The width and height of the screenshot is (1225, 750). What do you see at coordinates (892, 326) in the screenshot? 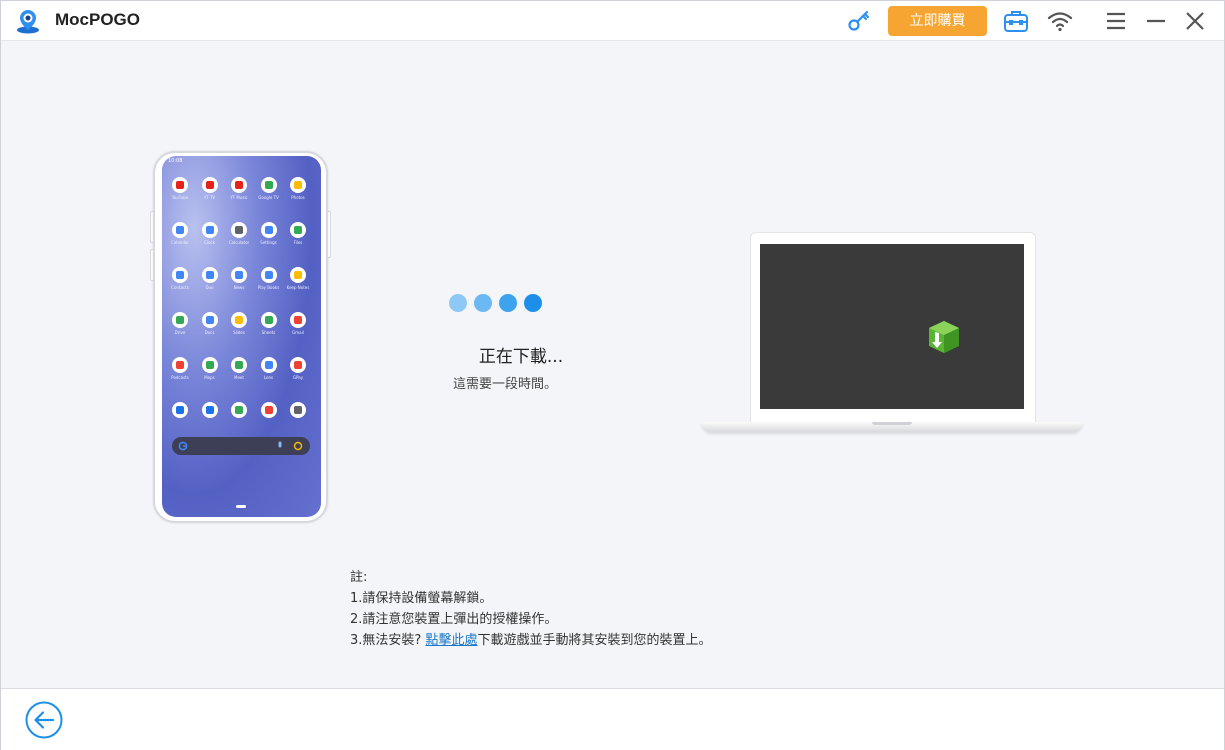
I see `laptop-screen` at bounding box center [892, 326].